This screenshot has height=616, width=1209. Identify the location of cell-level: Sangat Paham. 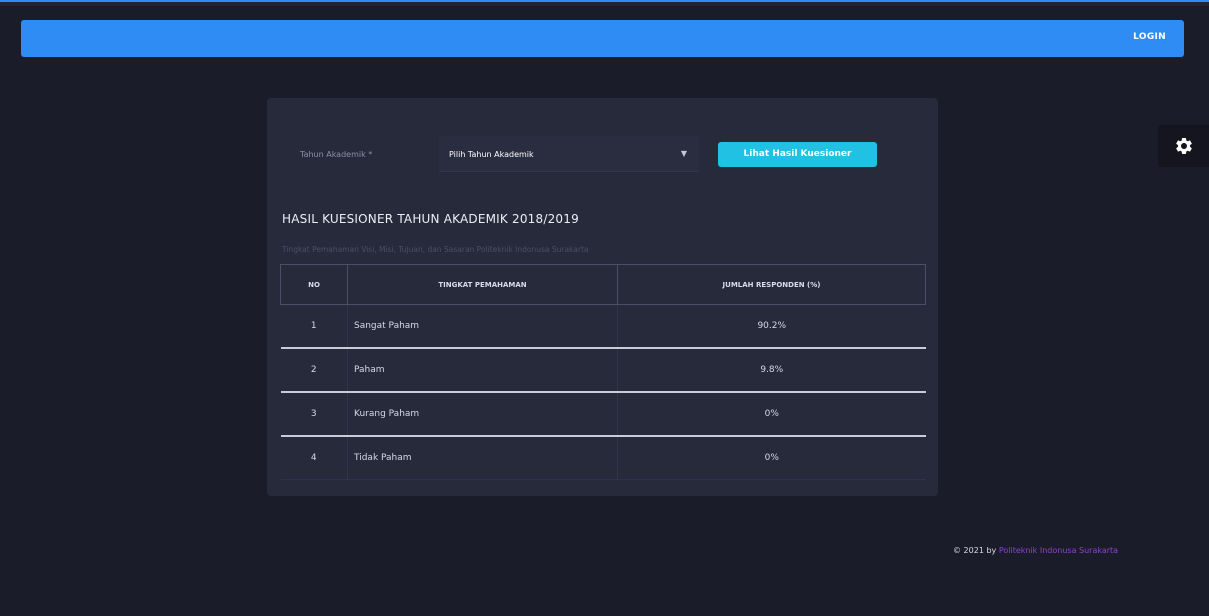
(482, 326).